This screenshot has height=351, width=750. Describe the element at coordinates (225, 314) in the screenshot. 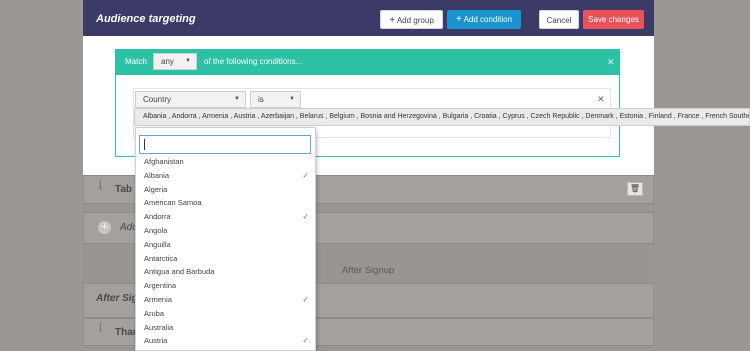

I see `dropdown-option: Aruba` at that location.